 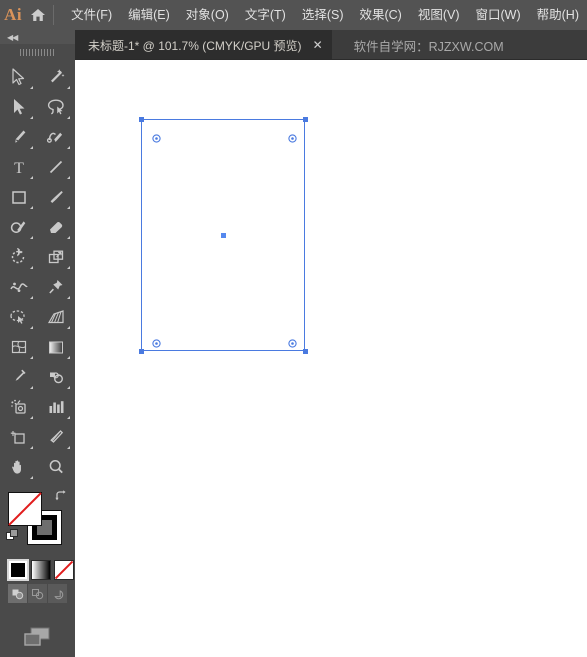 I want to click on menu-view: 视图(V), so click(x=439, y=15).